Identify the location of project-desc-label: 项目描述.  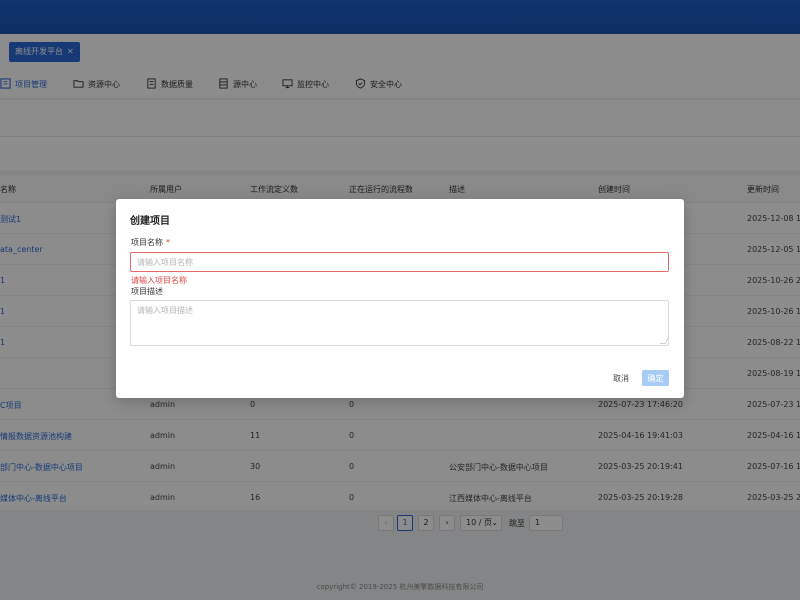
(147, 291).